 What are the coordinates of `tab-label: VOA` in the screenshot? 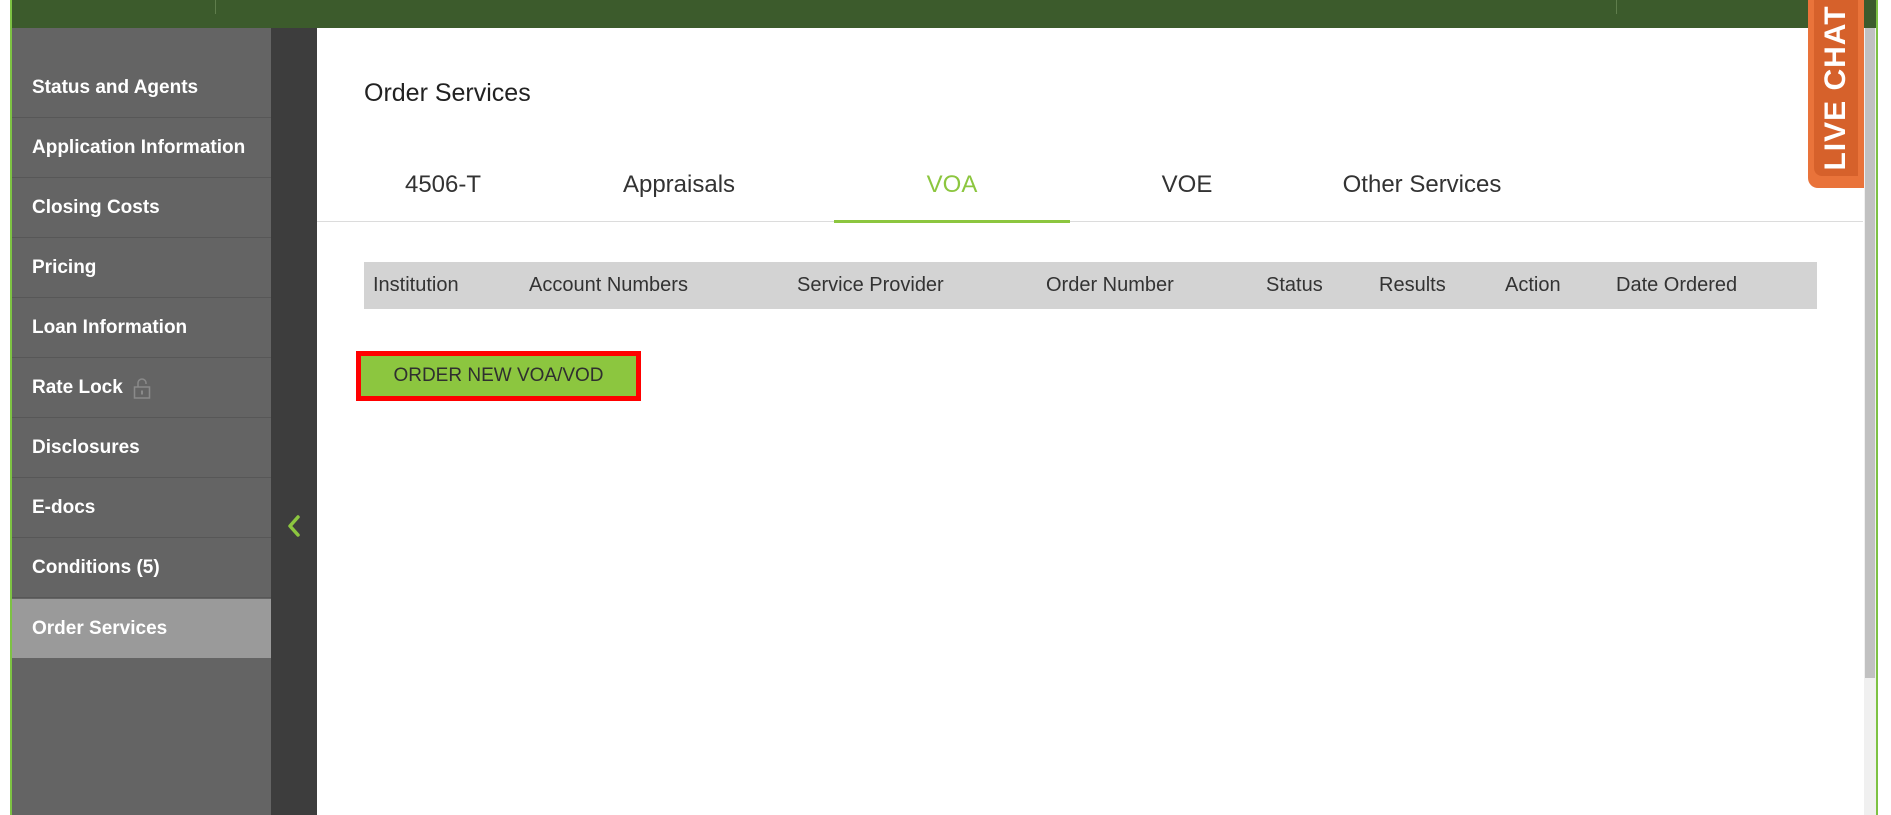 It's located at (952, 184).